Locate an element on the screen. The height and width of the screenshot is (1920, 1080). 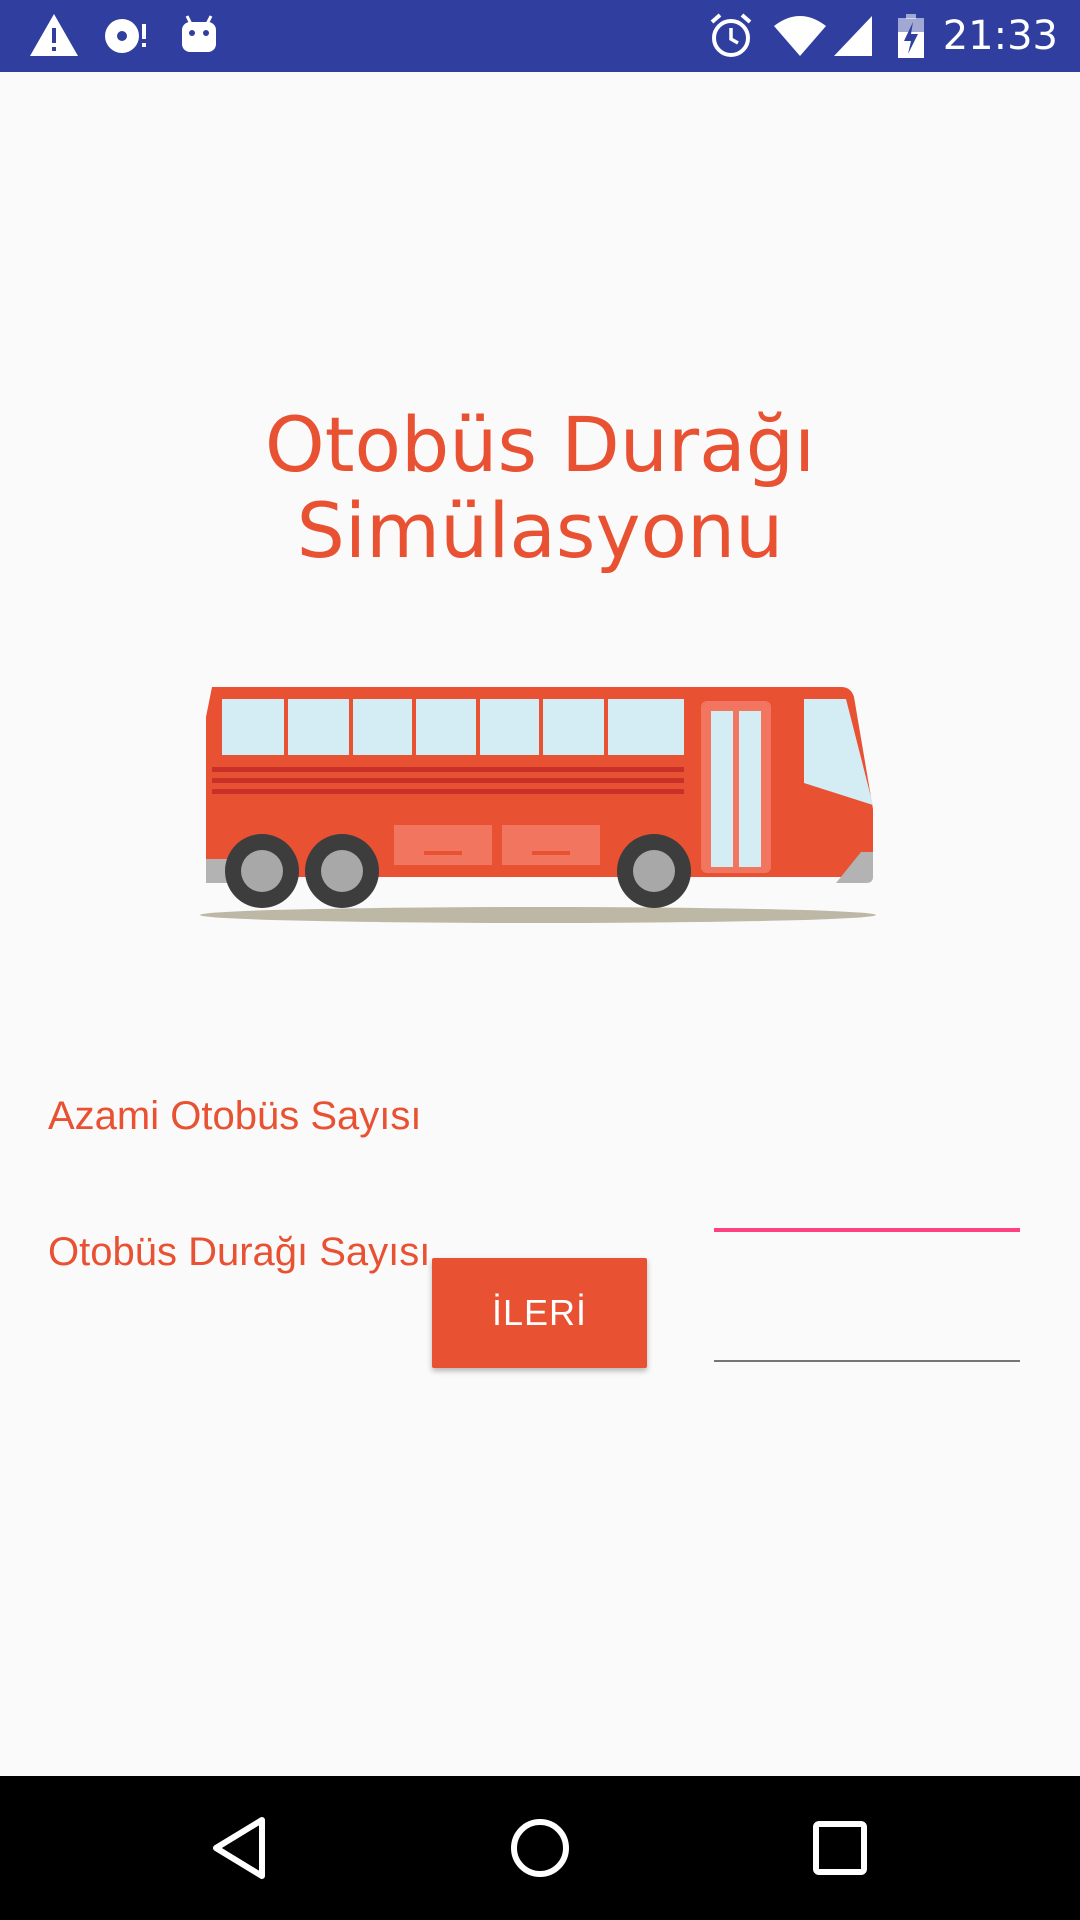
navigation-bar is located at coordinates (540, 1848).